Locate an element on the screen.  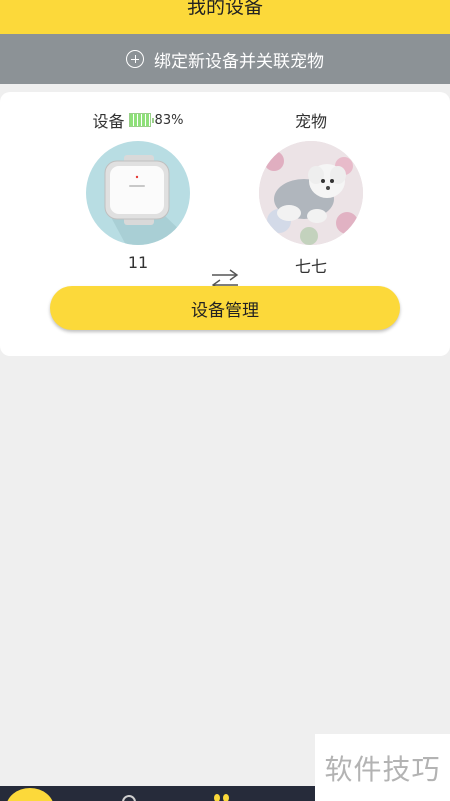
device-name: 11 is located at coordinates (138, 262).